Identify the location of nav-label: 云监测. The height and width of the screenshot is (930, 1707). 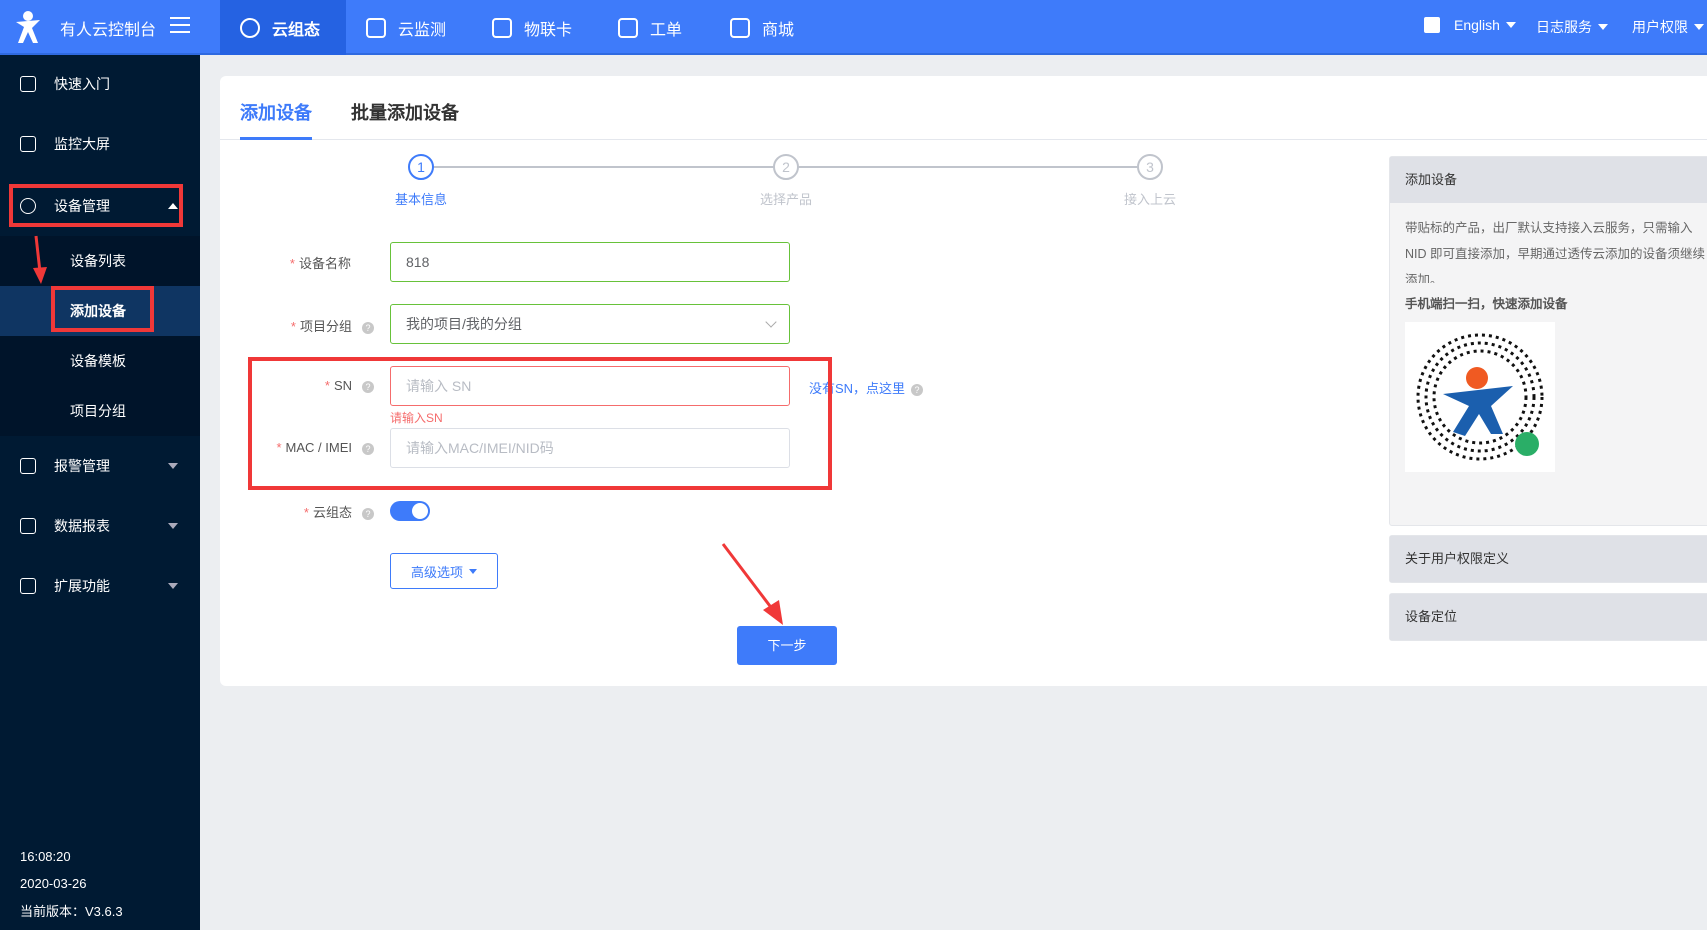
(422, 30).